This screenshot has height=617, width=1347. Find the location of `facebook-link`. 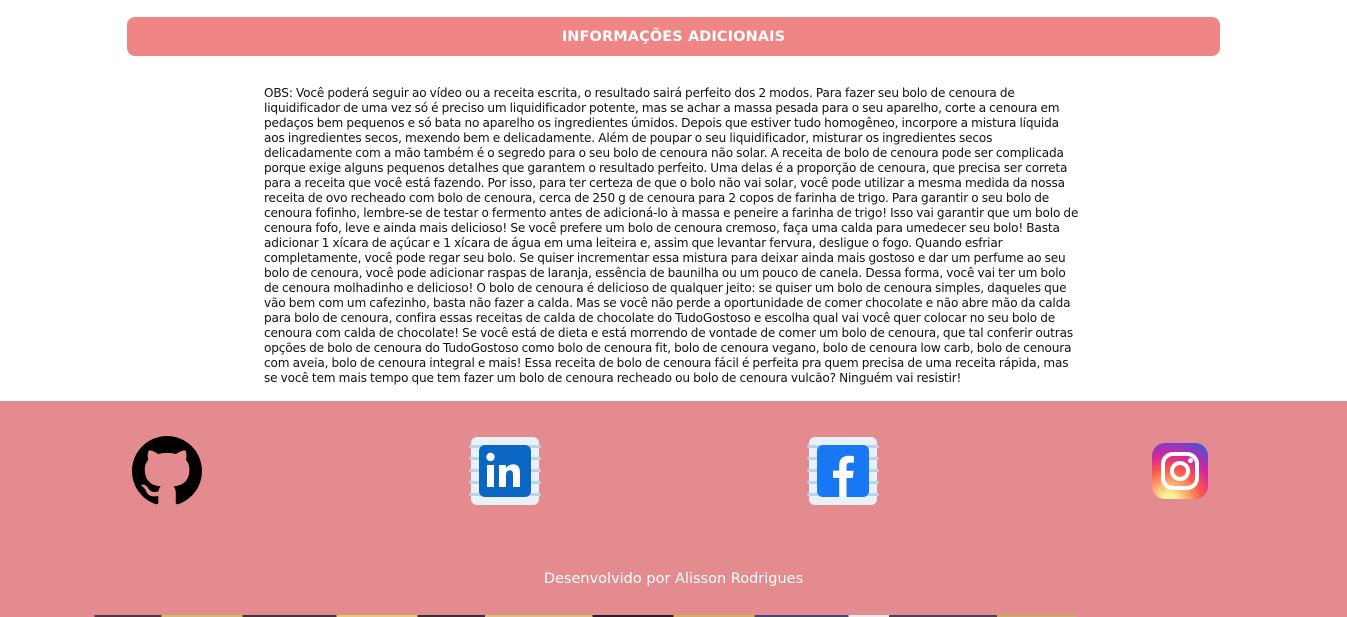

facebook-link is located at coordinates (843, 471).